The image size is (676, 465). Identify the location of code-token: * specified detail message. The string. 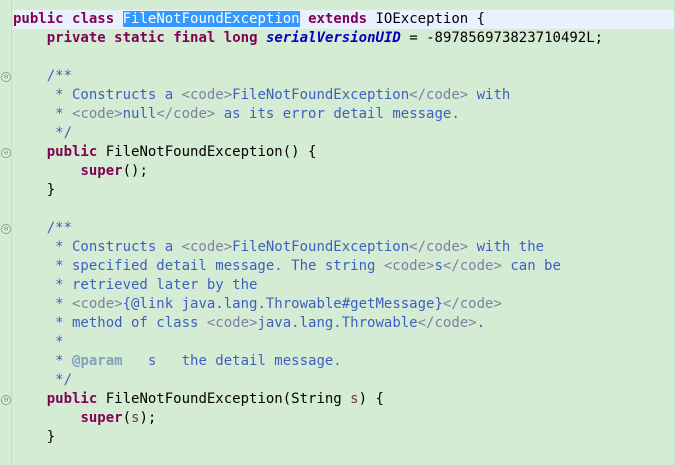
(198, 266).